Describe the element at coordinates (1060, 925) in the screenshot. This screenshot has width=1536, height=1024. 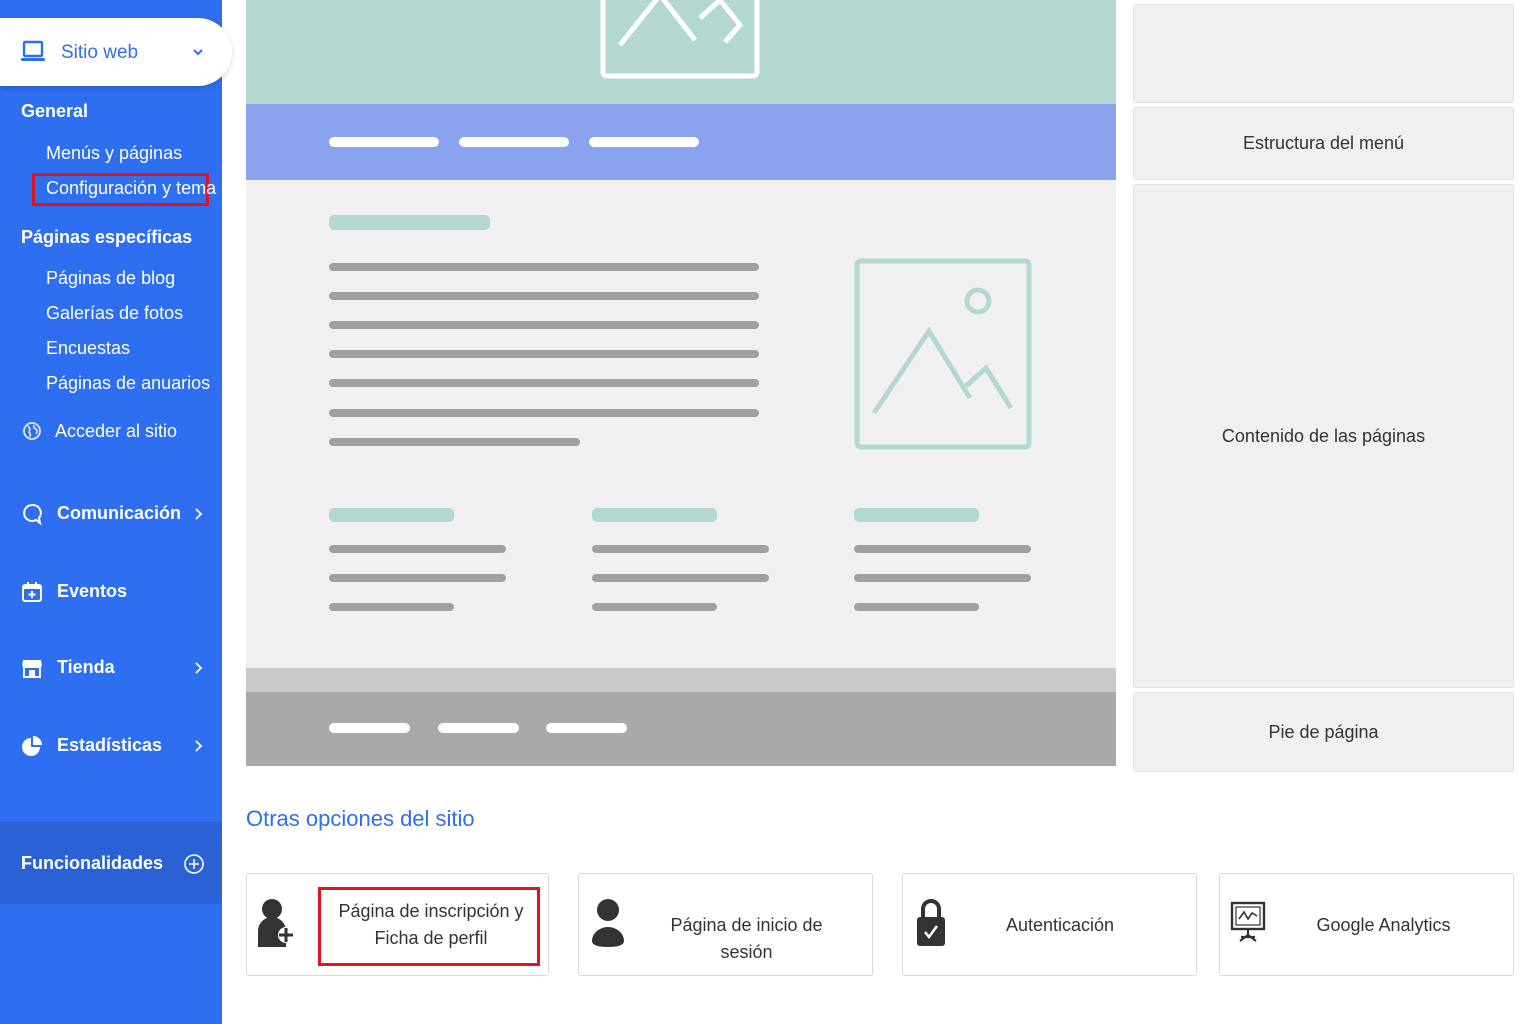
I see `auth-label: Autenticación` at that location.